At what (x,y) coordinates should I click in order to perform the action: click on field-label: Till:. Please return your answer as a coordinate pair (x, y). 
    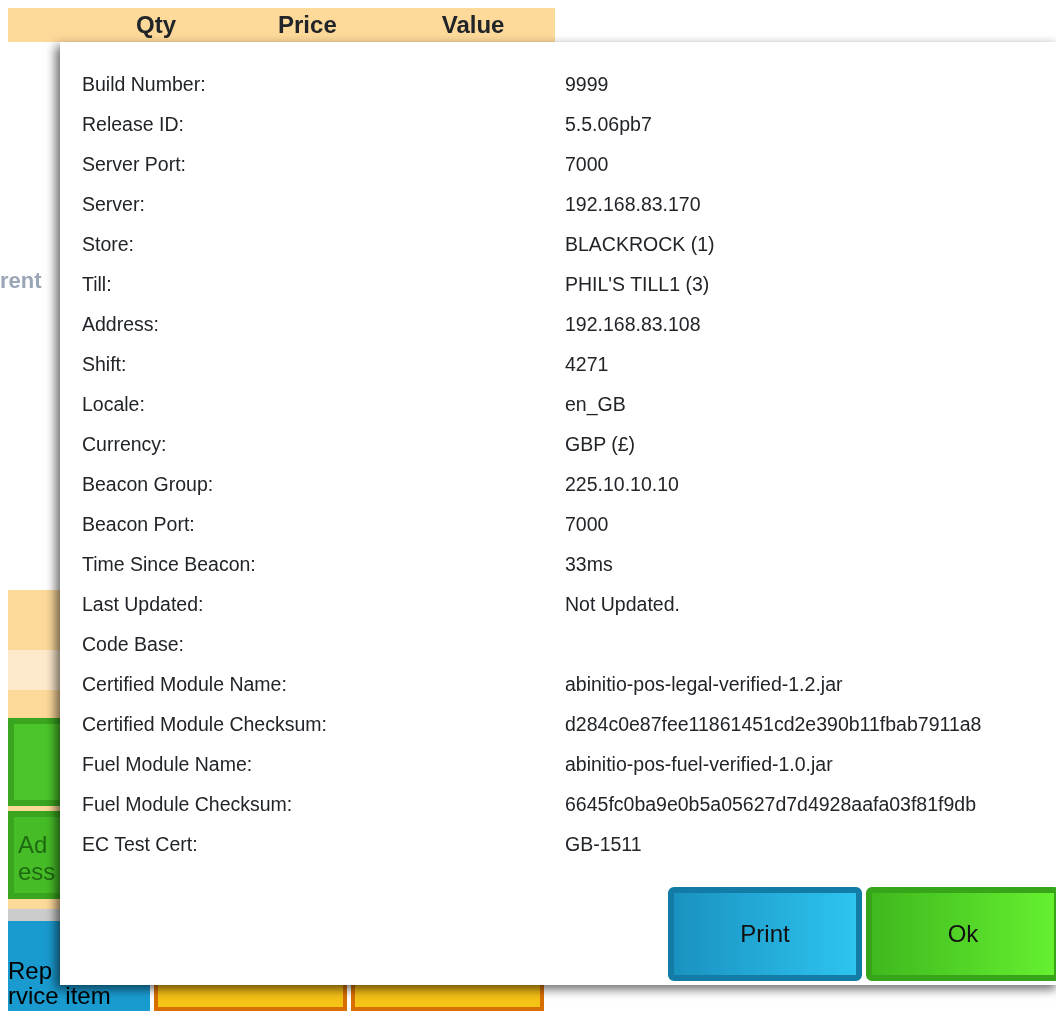
    Looking at the image, I should click on (97, 284).